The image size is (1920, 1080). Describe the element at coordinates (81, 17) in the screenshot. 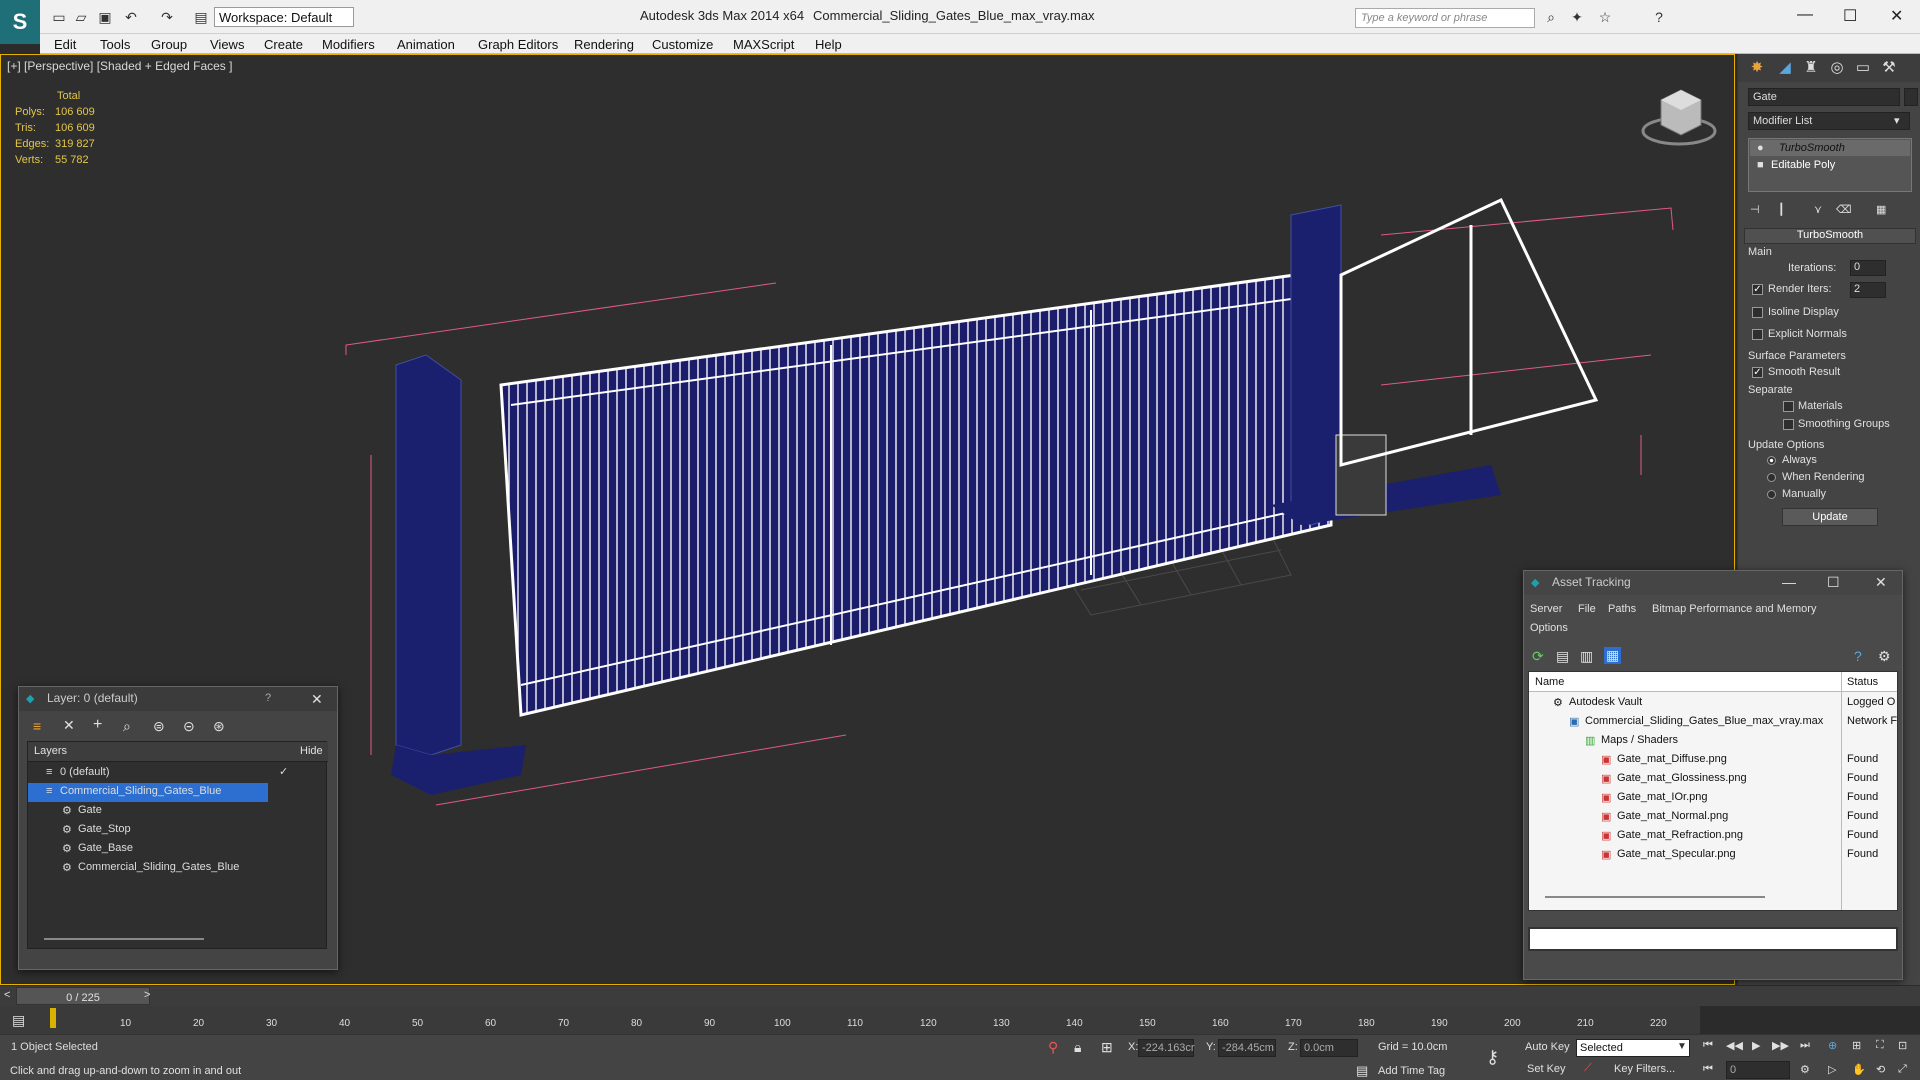

I see `open-file-icon: ▱` at that location.